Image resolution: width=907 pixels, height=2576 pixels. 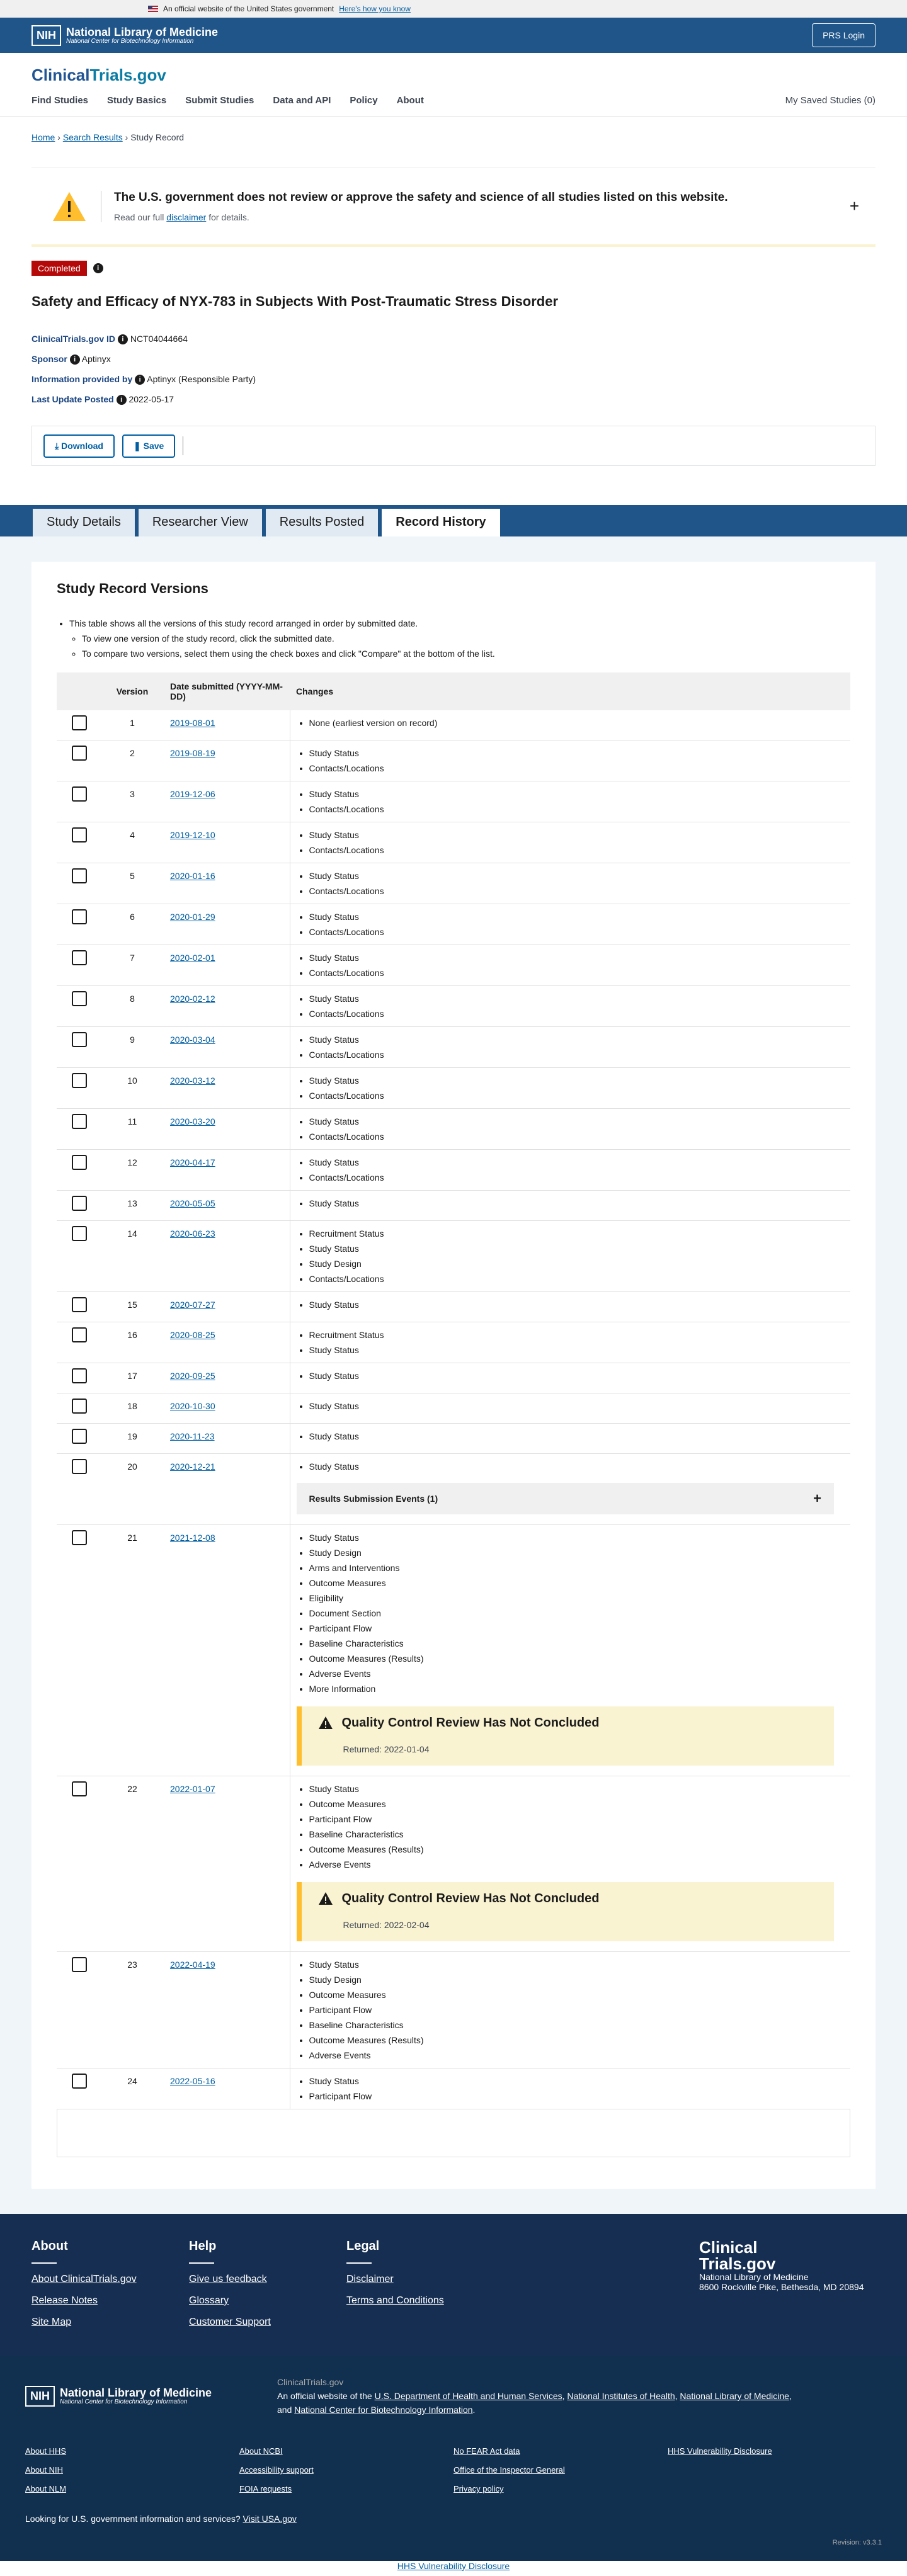 I want to click on footer-link: HHS Vulnerability Disclosure, so click(x=775, y=2451).